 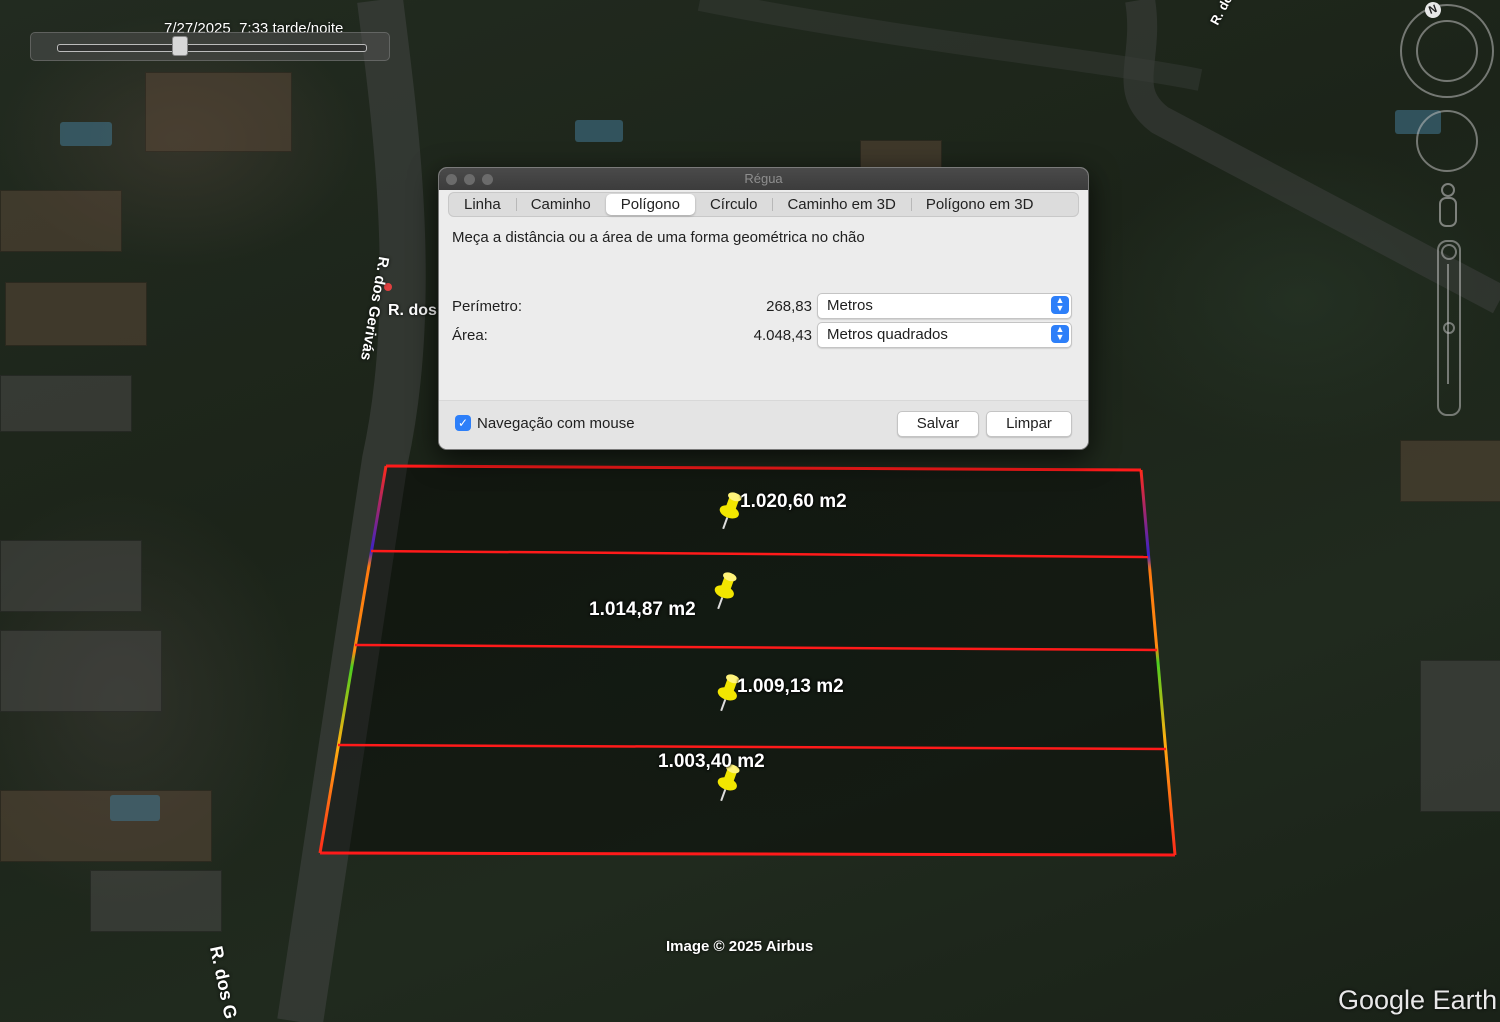 What do you see at coordinates (841, 204) in the screenshot?
I see `tab-caminho-3d: Caminho em 3D` at bounding box center [841, 204].